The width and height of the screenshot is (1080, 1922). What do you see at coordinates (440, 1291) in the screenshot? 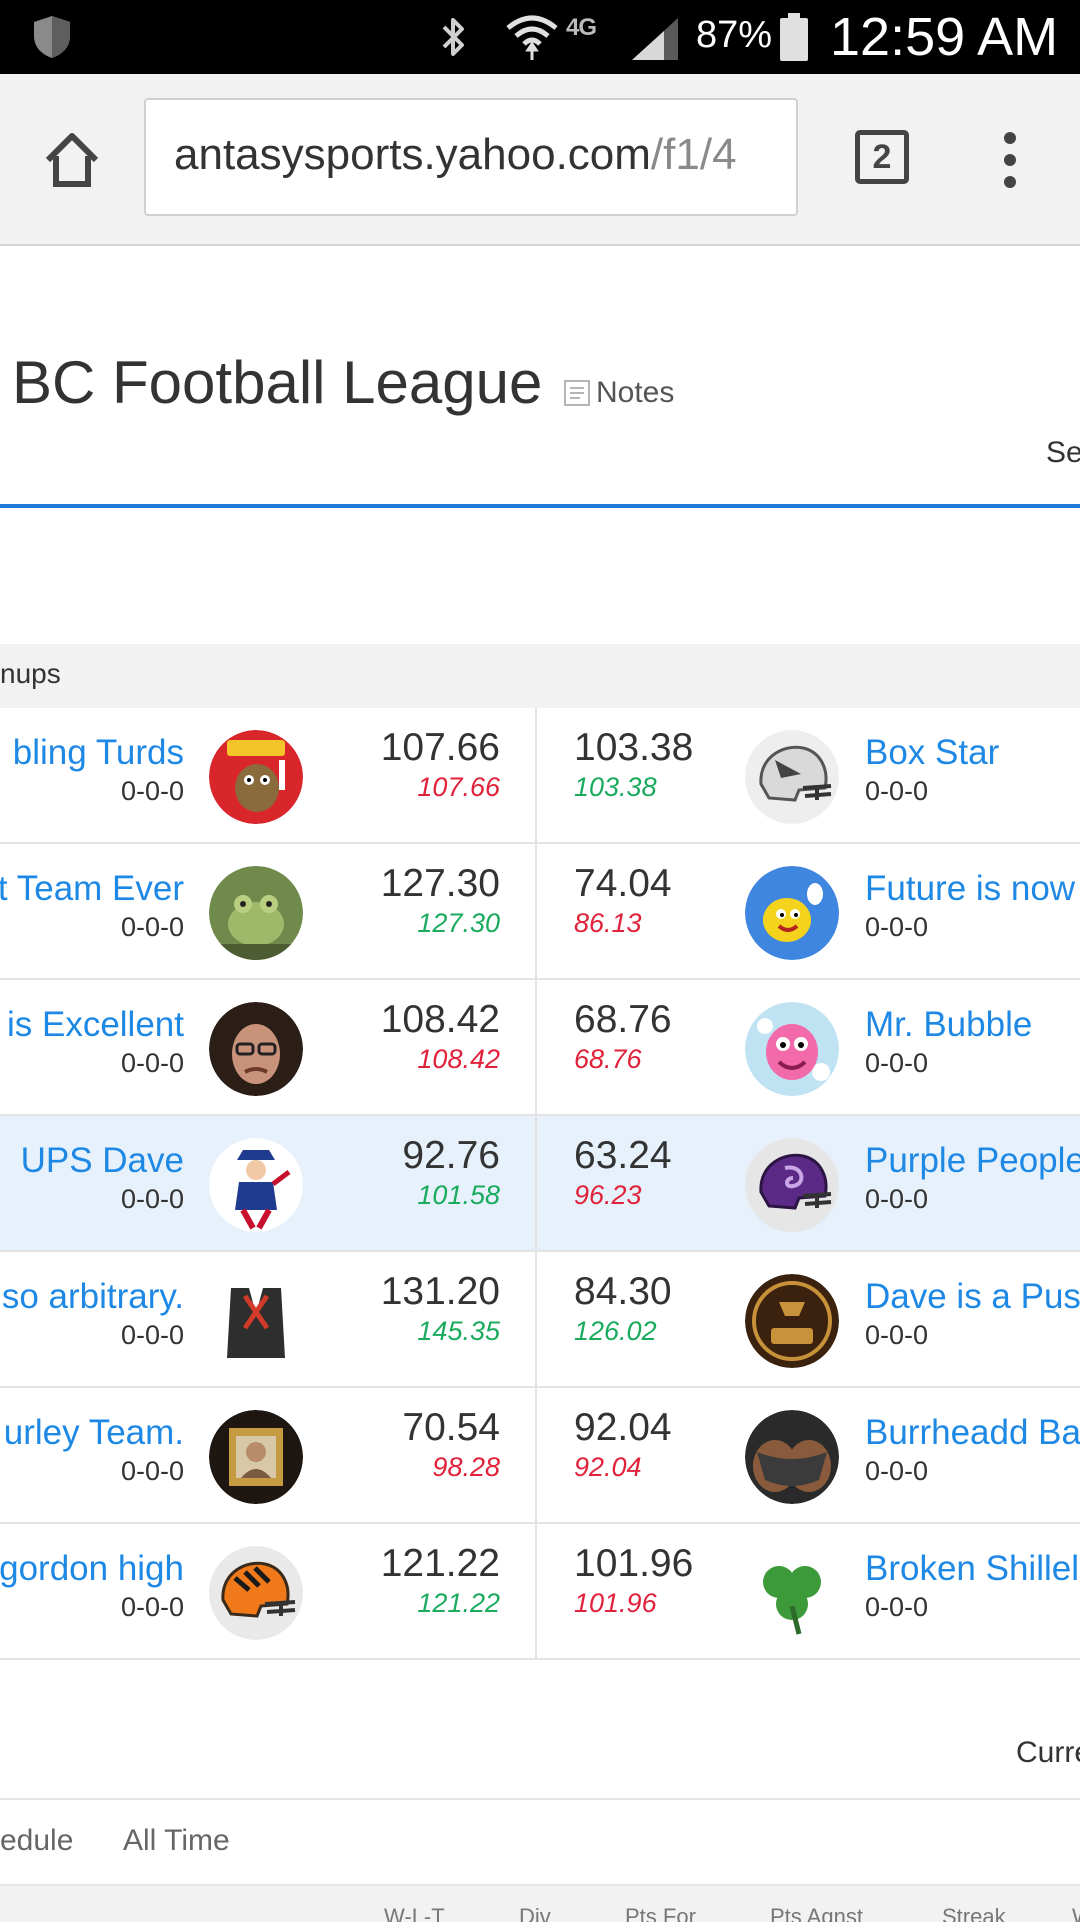
I see `score: 131.20` at bounding box center [440, 1291].